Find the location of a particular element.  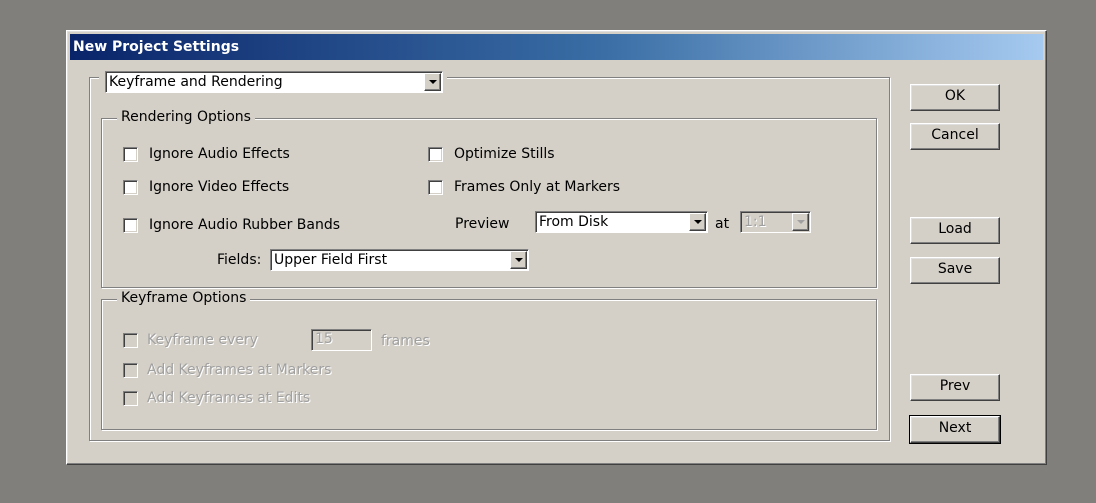

optimize-stills-checkbox is located at coordinates (435, 154).